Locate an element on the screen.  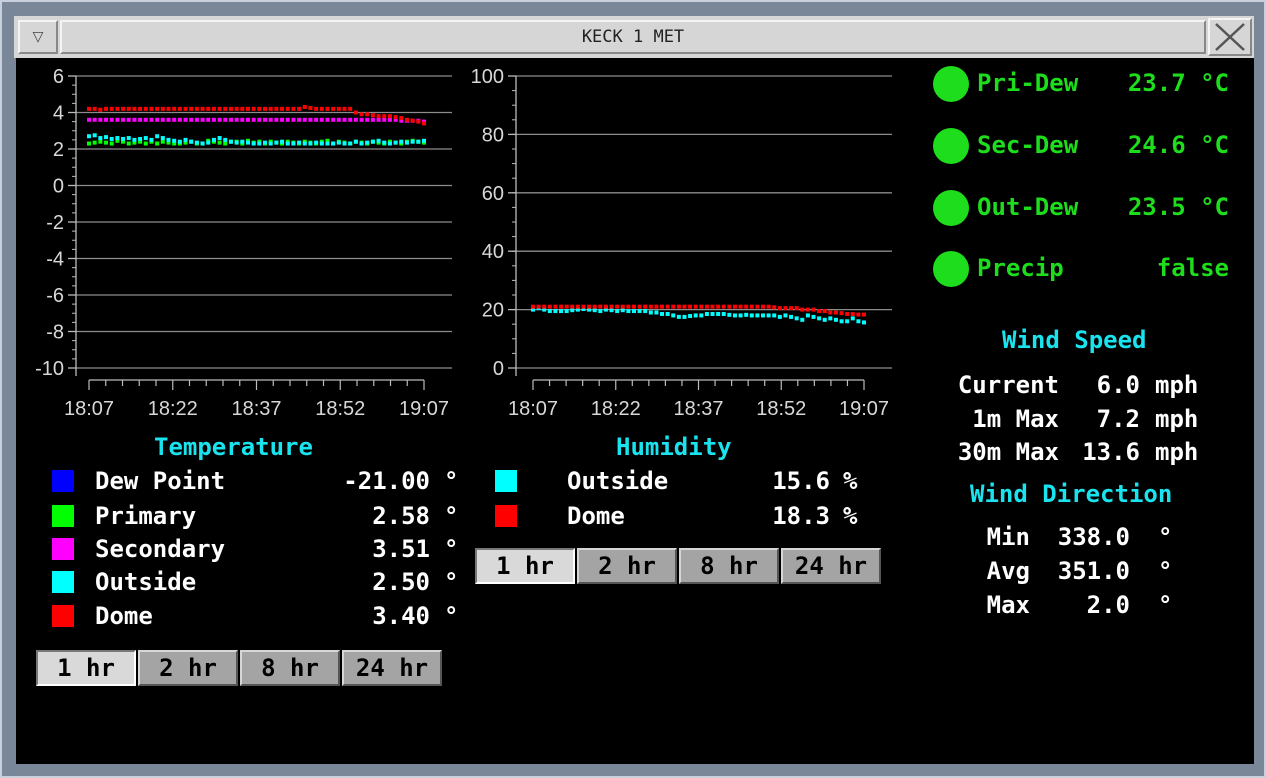
x-tick-label: 18:52 is located at coordinates (781, 409).